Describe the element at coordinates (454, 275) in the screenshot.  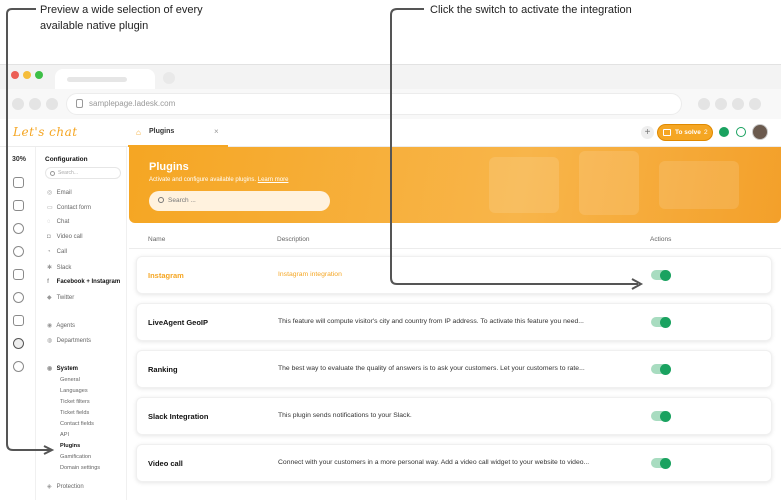
I see `table-row: Instagram Instagram integration` at that location.